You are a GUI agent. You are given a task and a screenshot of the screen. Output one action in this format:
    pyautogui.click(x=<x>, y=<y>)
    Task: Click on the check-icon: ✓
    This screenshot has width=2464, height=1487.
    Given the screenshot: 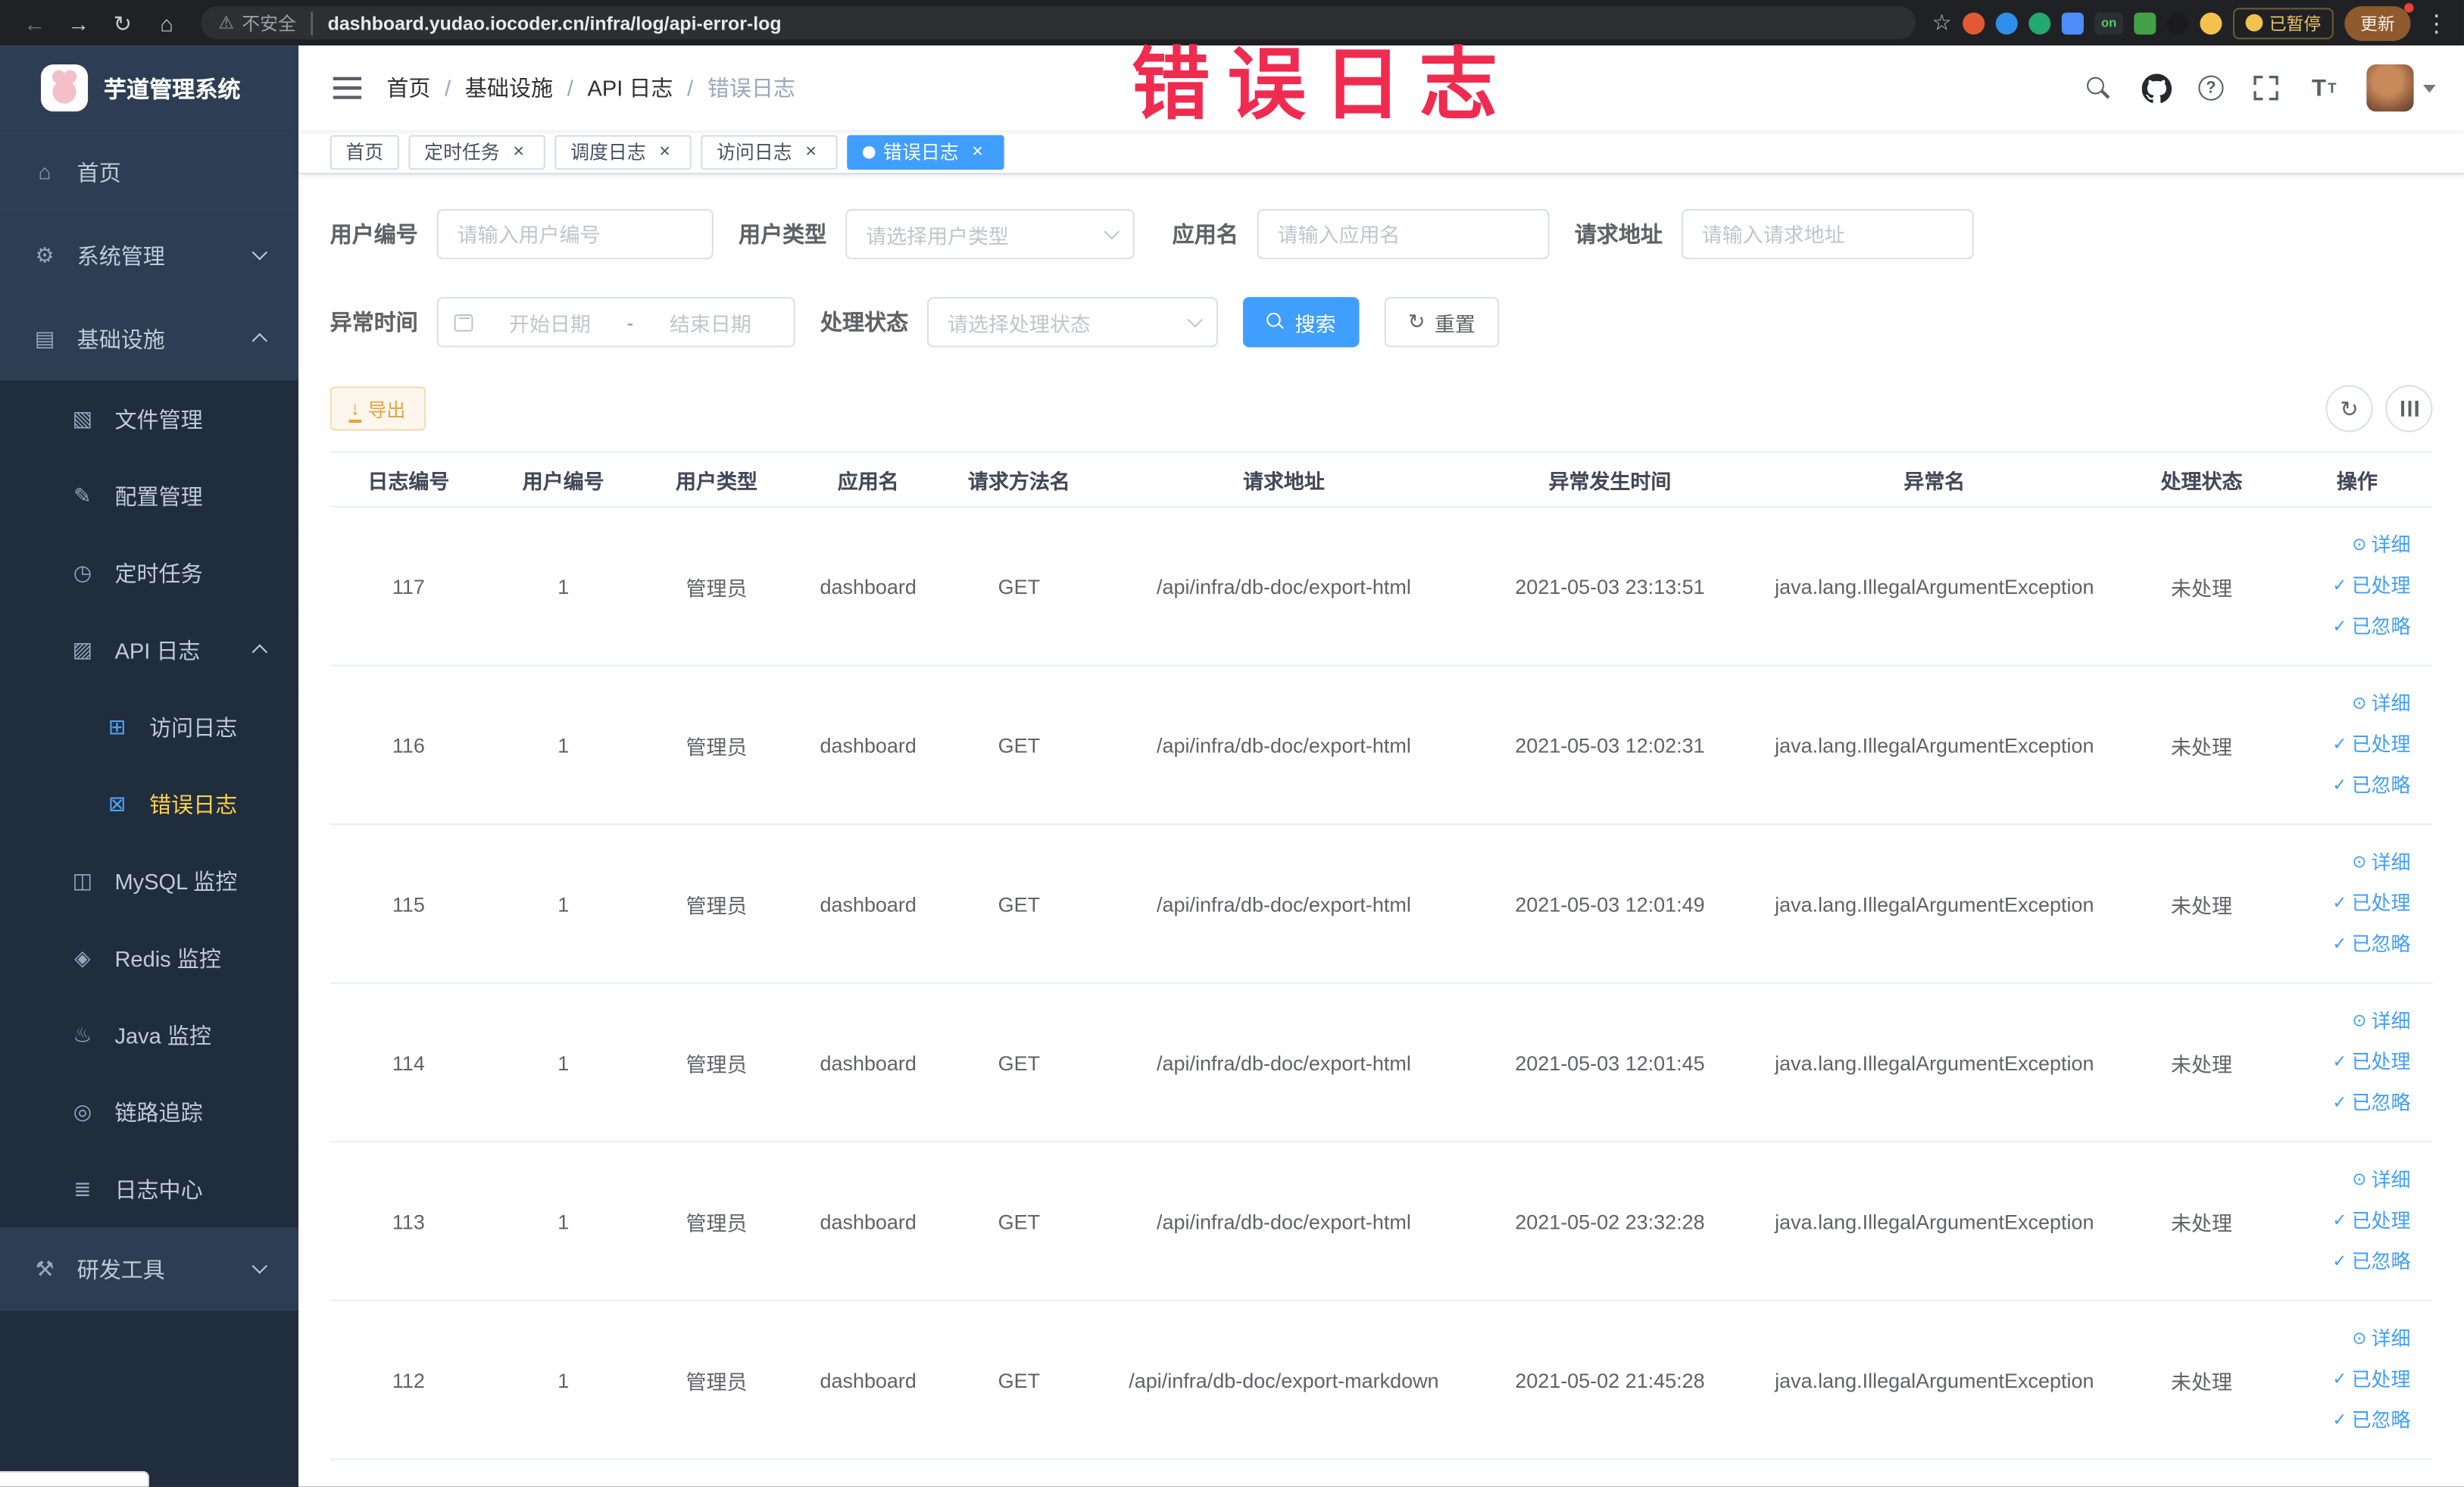 What is the action you would take?
    pyautogui.click(x=2339, y=1261)
    